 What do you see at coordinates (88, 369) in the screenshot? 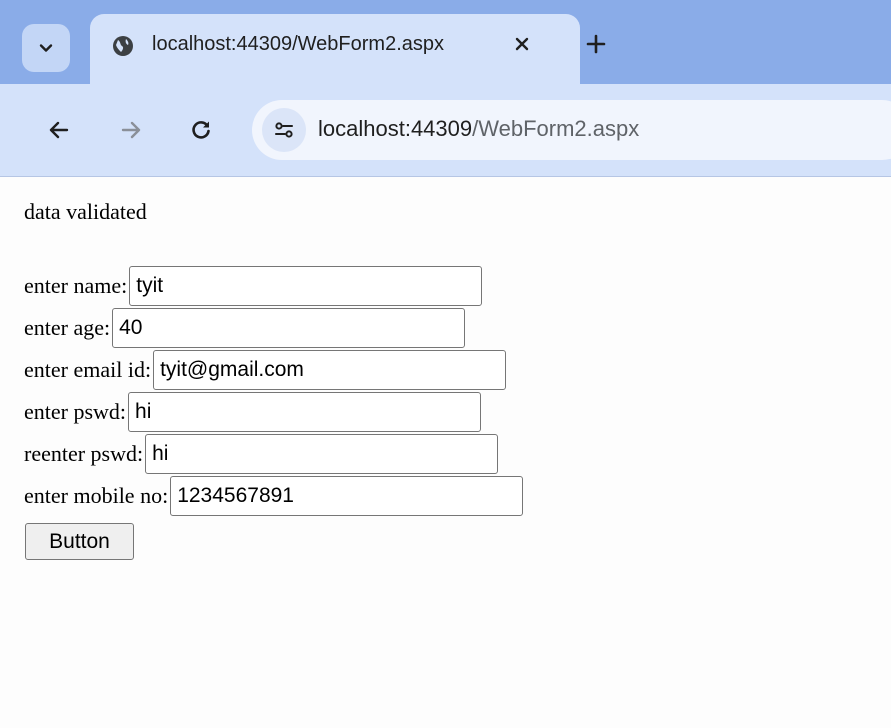
I see `email-label: enter email id:` at bounding box center [88, 369].